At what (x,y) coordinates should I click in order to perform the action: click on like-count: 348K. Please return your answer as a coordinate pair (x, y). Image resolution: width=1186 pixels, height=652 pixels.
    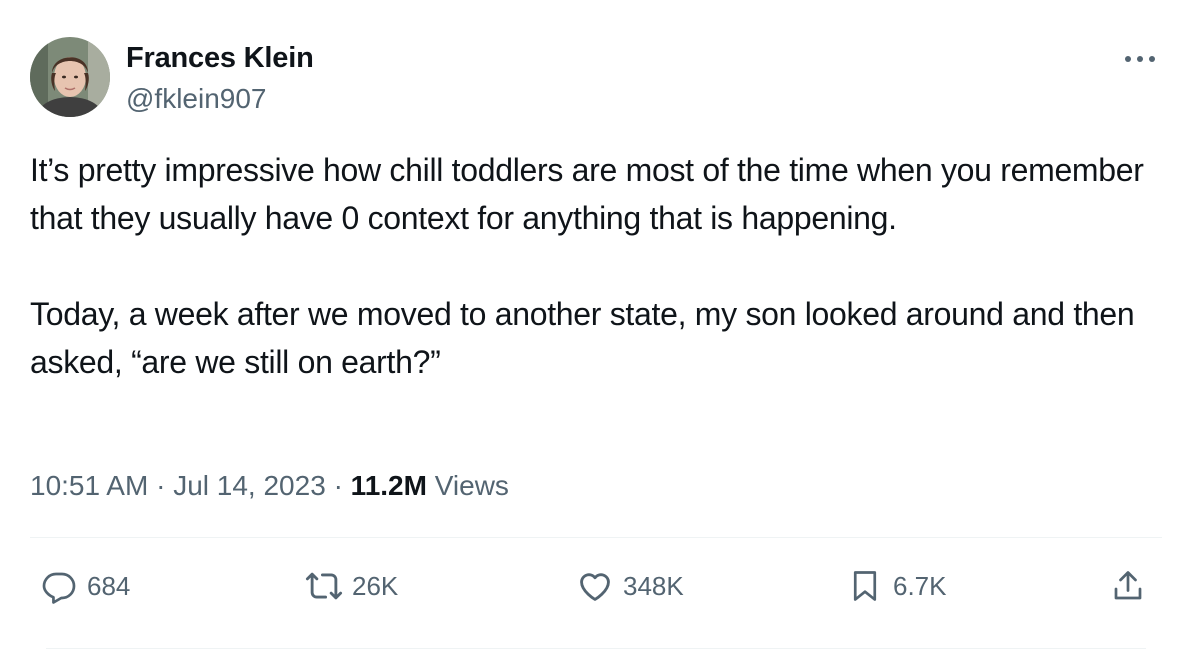
    Looking at the image, I should click on (653, 585).